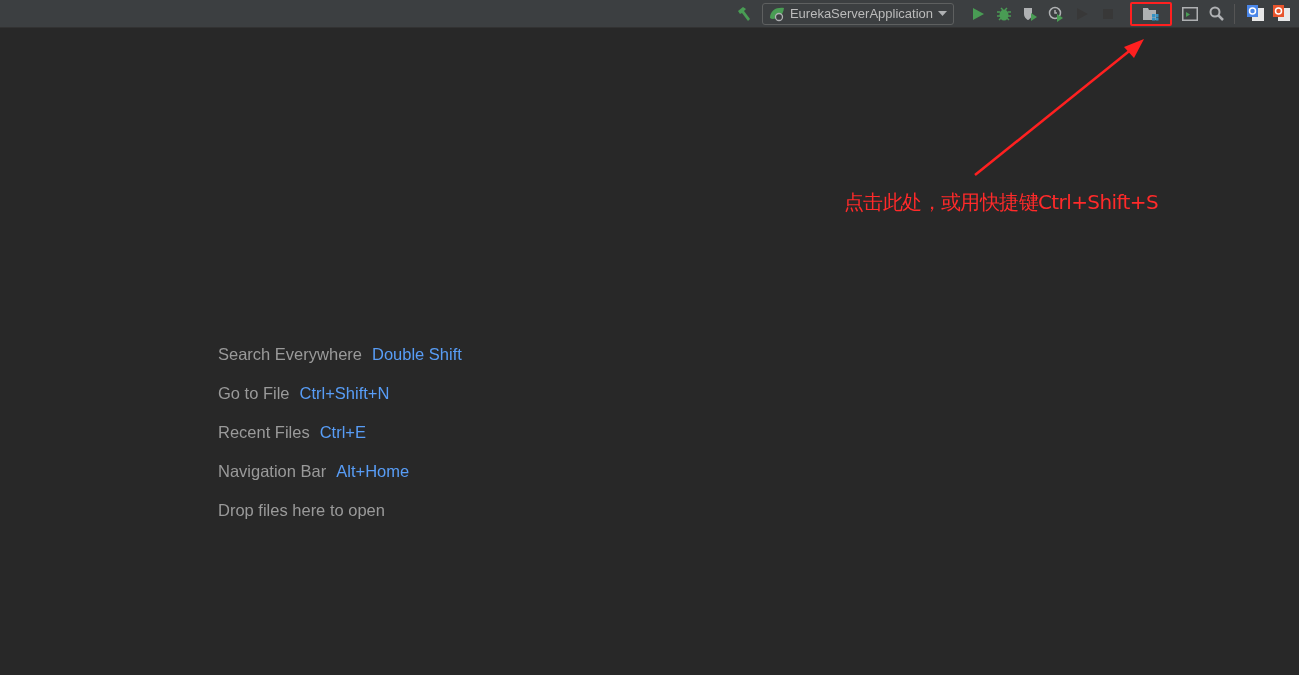 This screenshot has width=1299, height=675. Describe the element at coordinates (290, 354) in the screenshot. I see `hint-label: Search Everywhere` at that location.